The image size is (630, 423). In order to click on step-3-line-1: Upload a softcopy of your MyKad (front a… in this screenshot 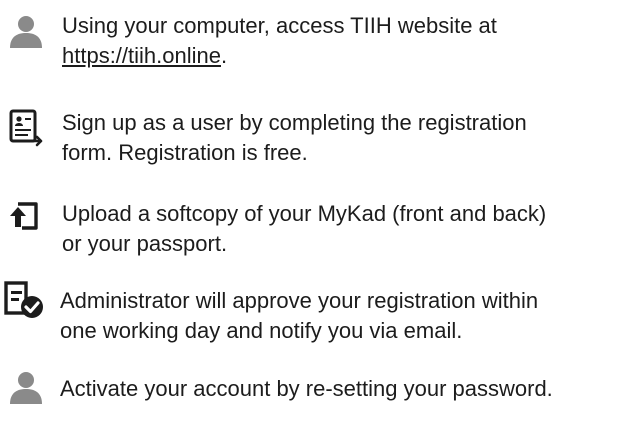, I will do `click(304, 213)`.